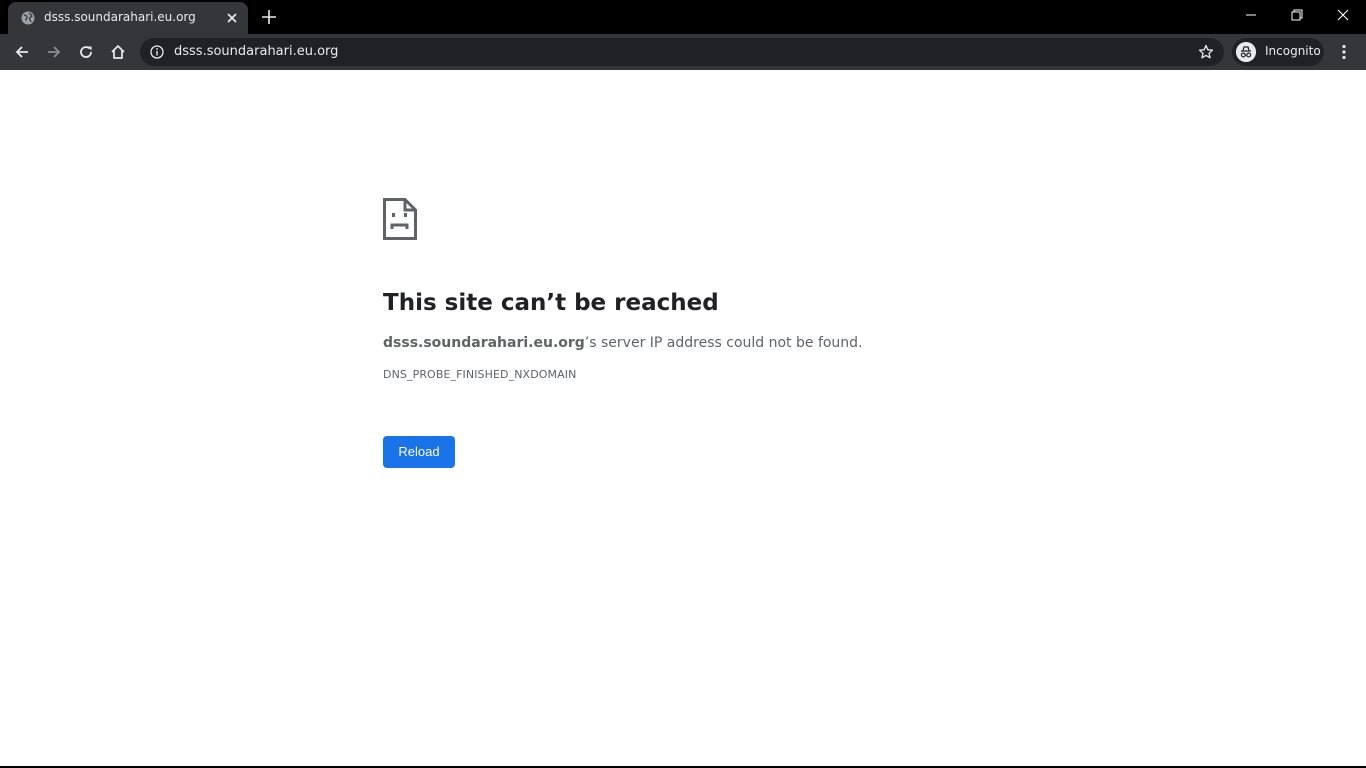  What do you see at coordinates (419, 452) in the screenshot?
I see `reload-page-button: Reload` at bounding box center [419, 452].